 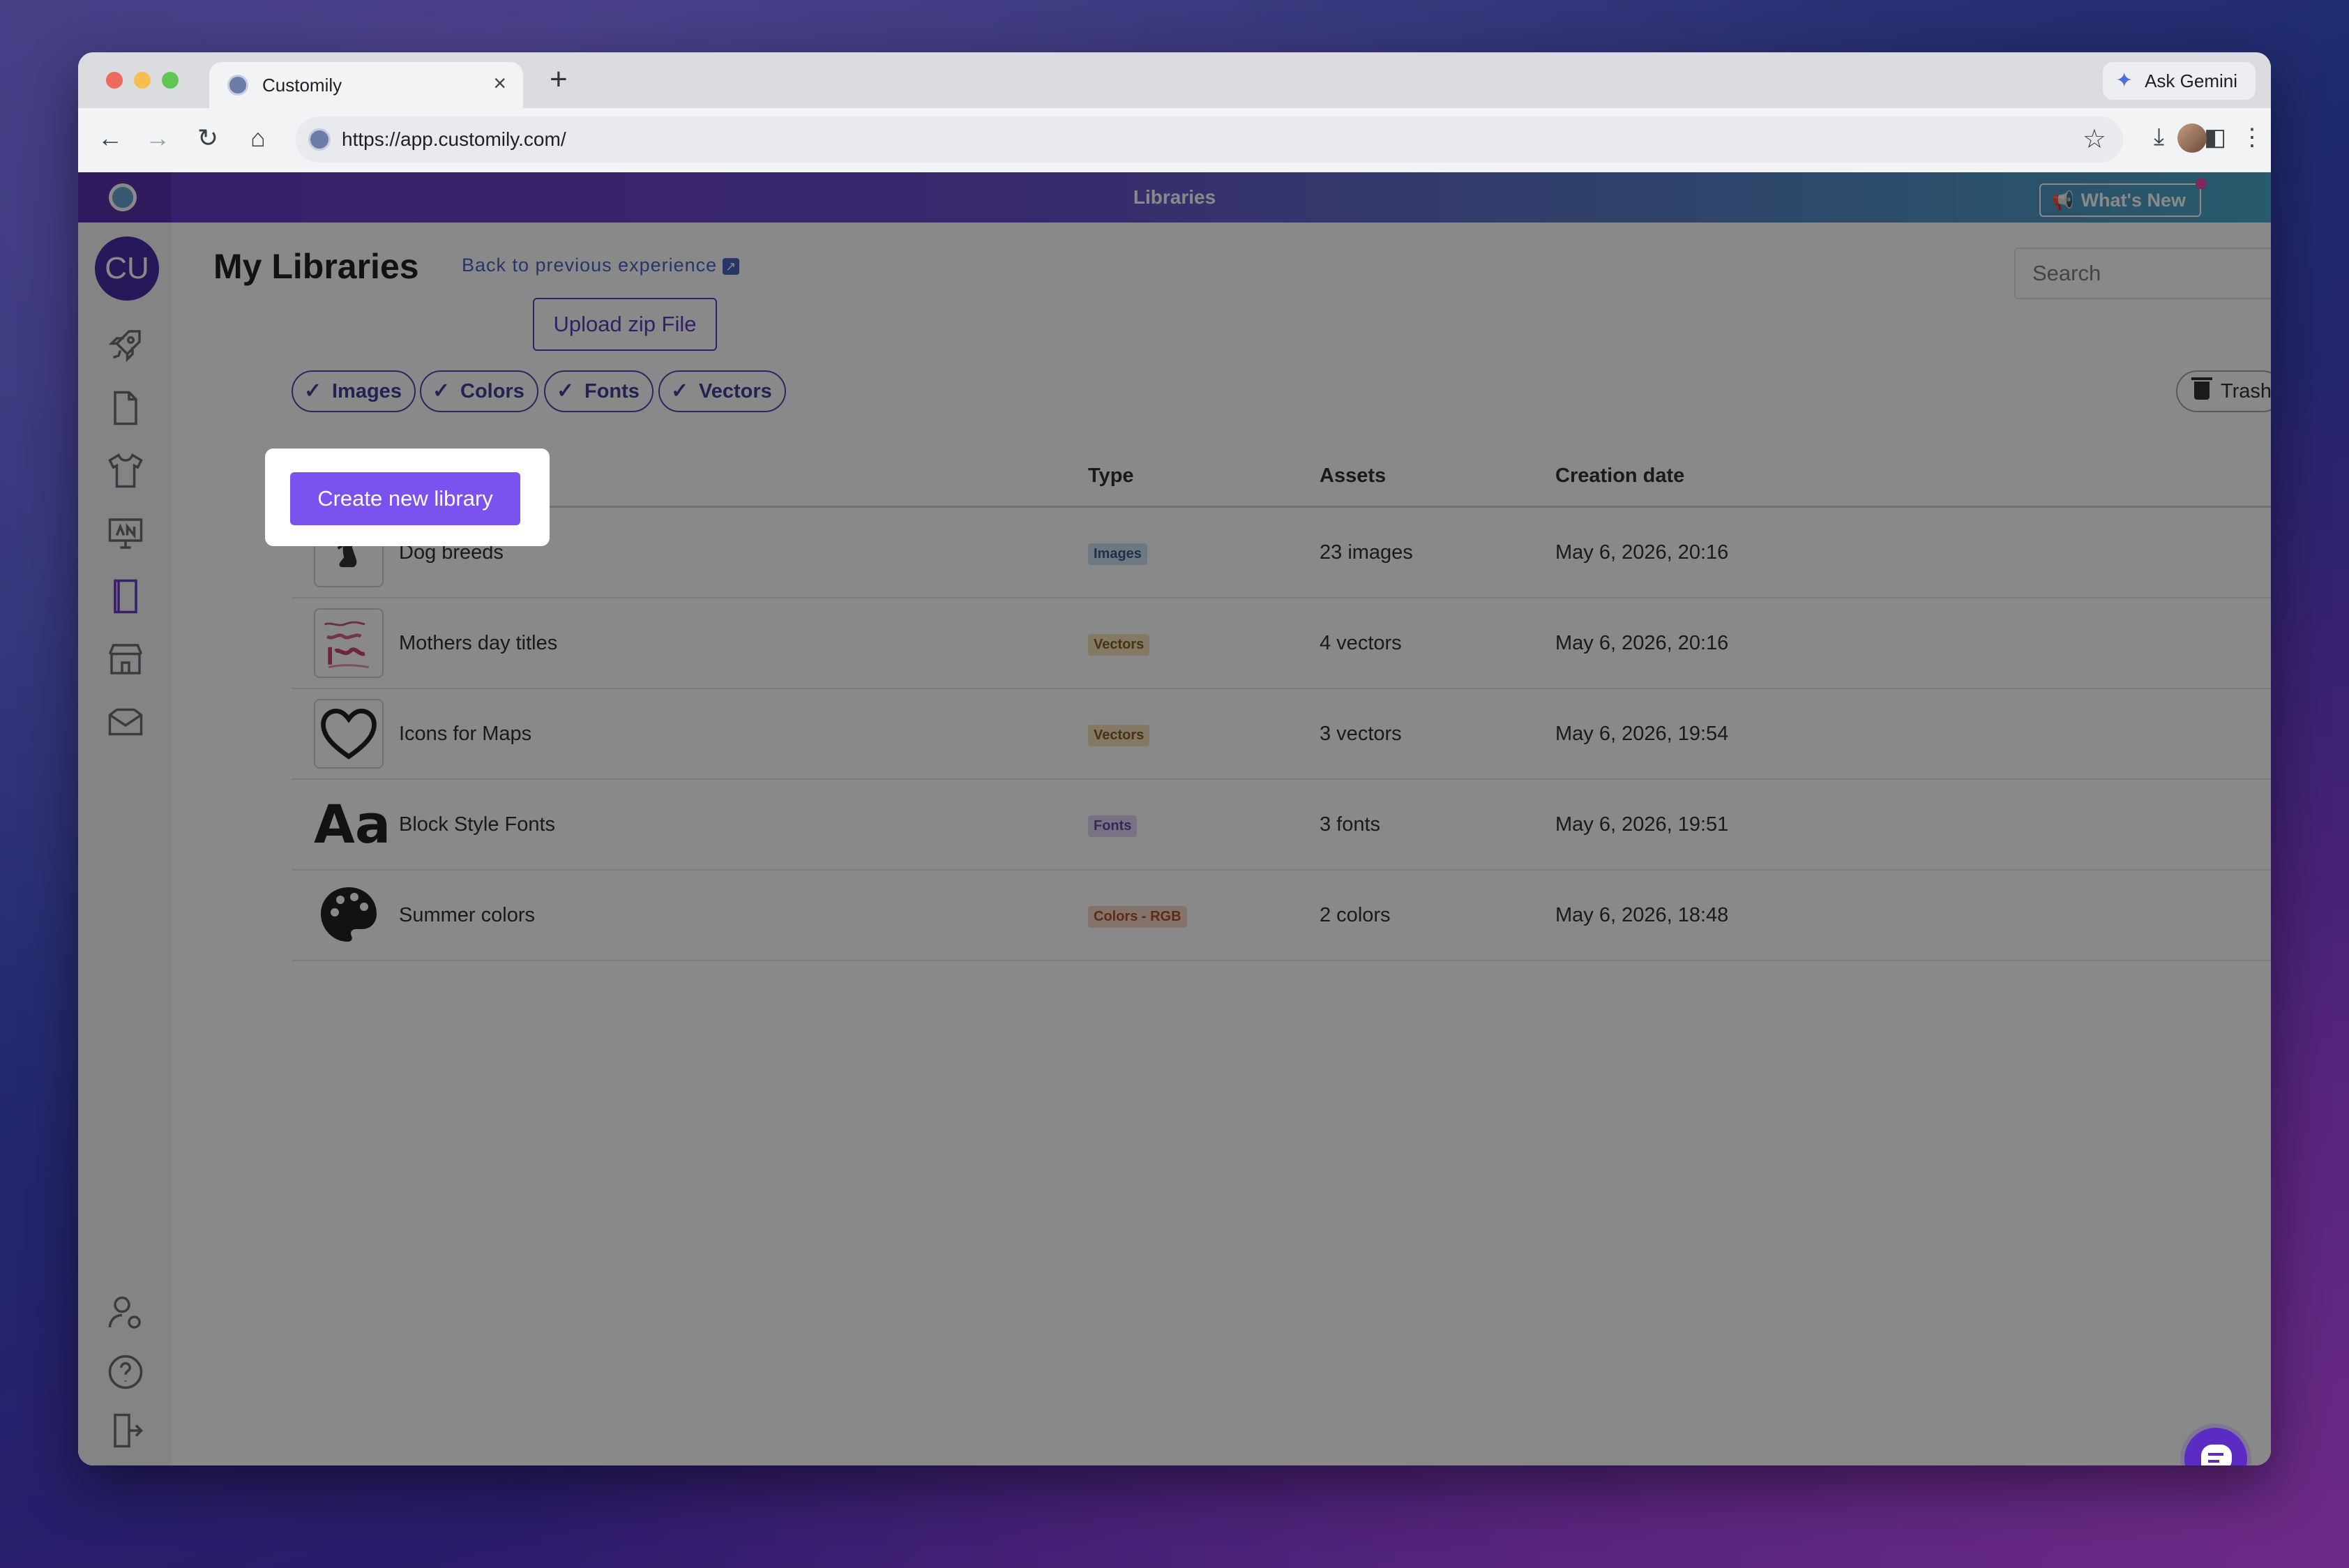 I want to click on date-cell: May 6, 2026, 19:54, so click(x=1913, y=734).